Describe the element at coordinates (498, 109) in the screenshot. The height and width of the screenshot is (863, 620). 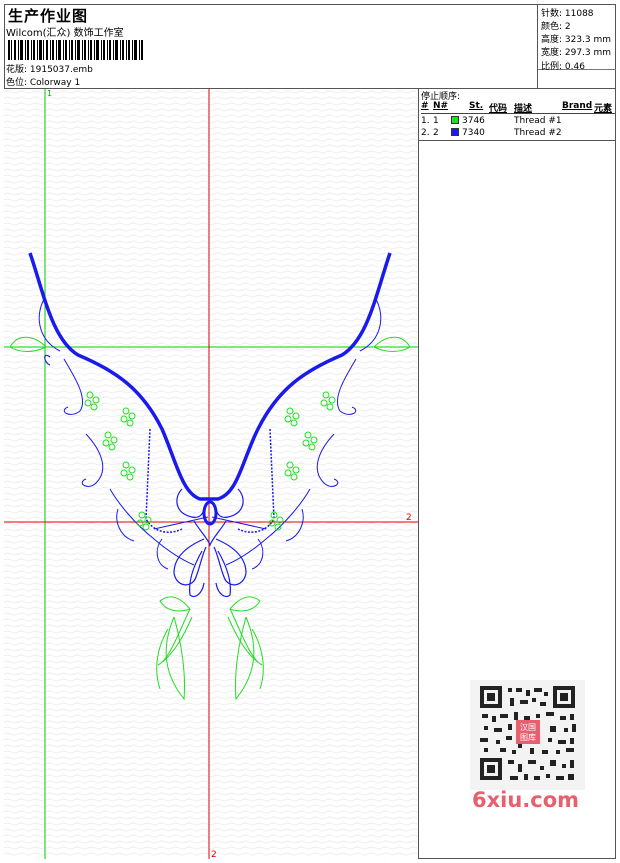
I see `col-code: 代码` at that location.